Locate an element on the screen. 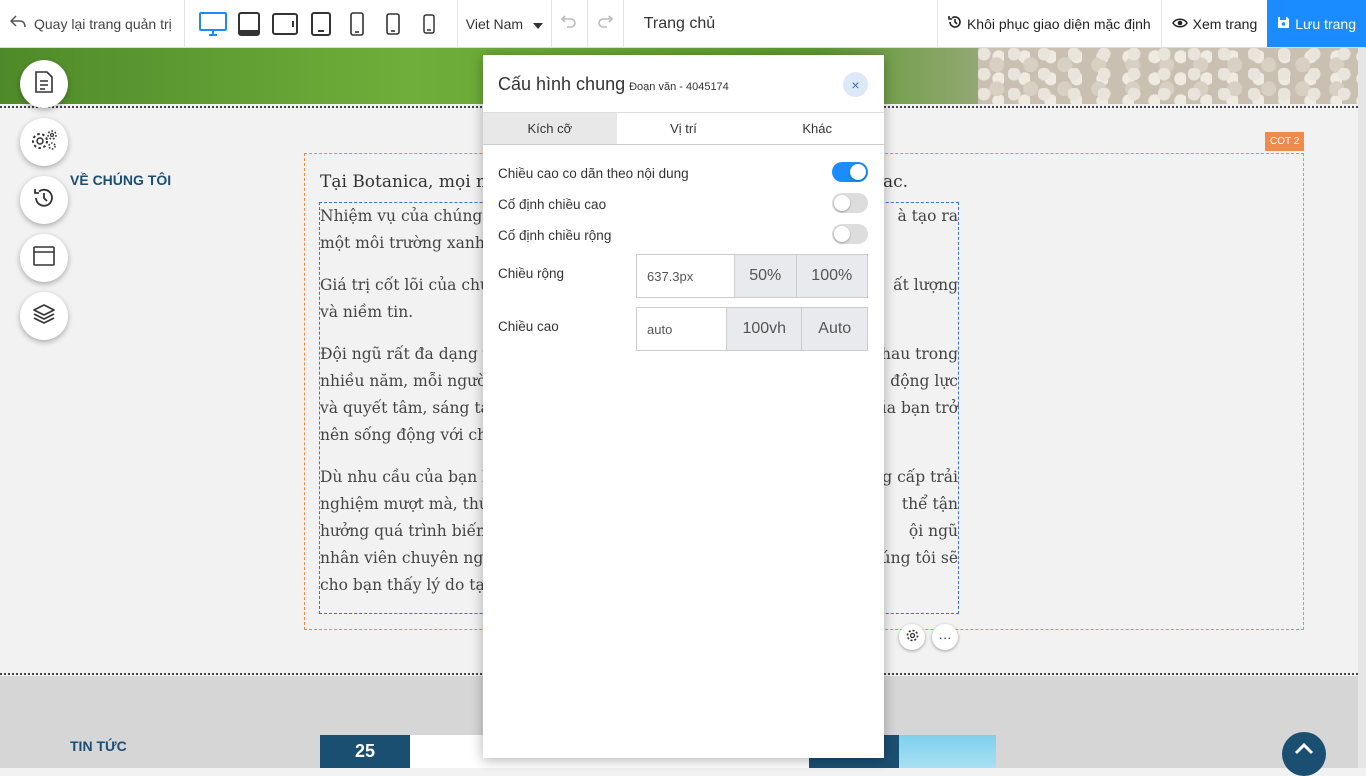  paragraph-line: động lực is located at coordinates (924, 381).